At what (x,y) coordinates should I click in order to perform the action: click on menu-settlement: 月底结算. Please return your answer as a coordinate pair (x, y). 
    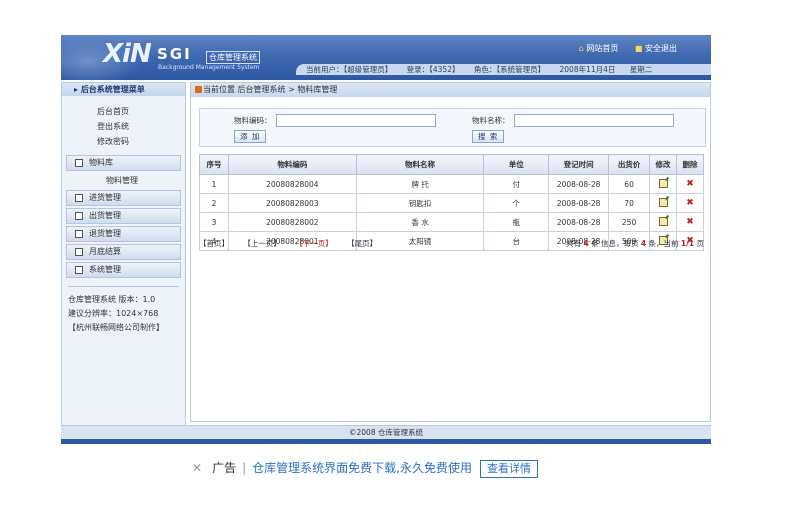
    Looking at the image, I should click on (123, 252).